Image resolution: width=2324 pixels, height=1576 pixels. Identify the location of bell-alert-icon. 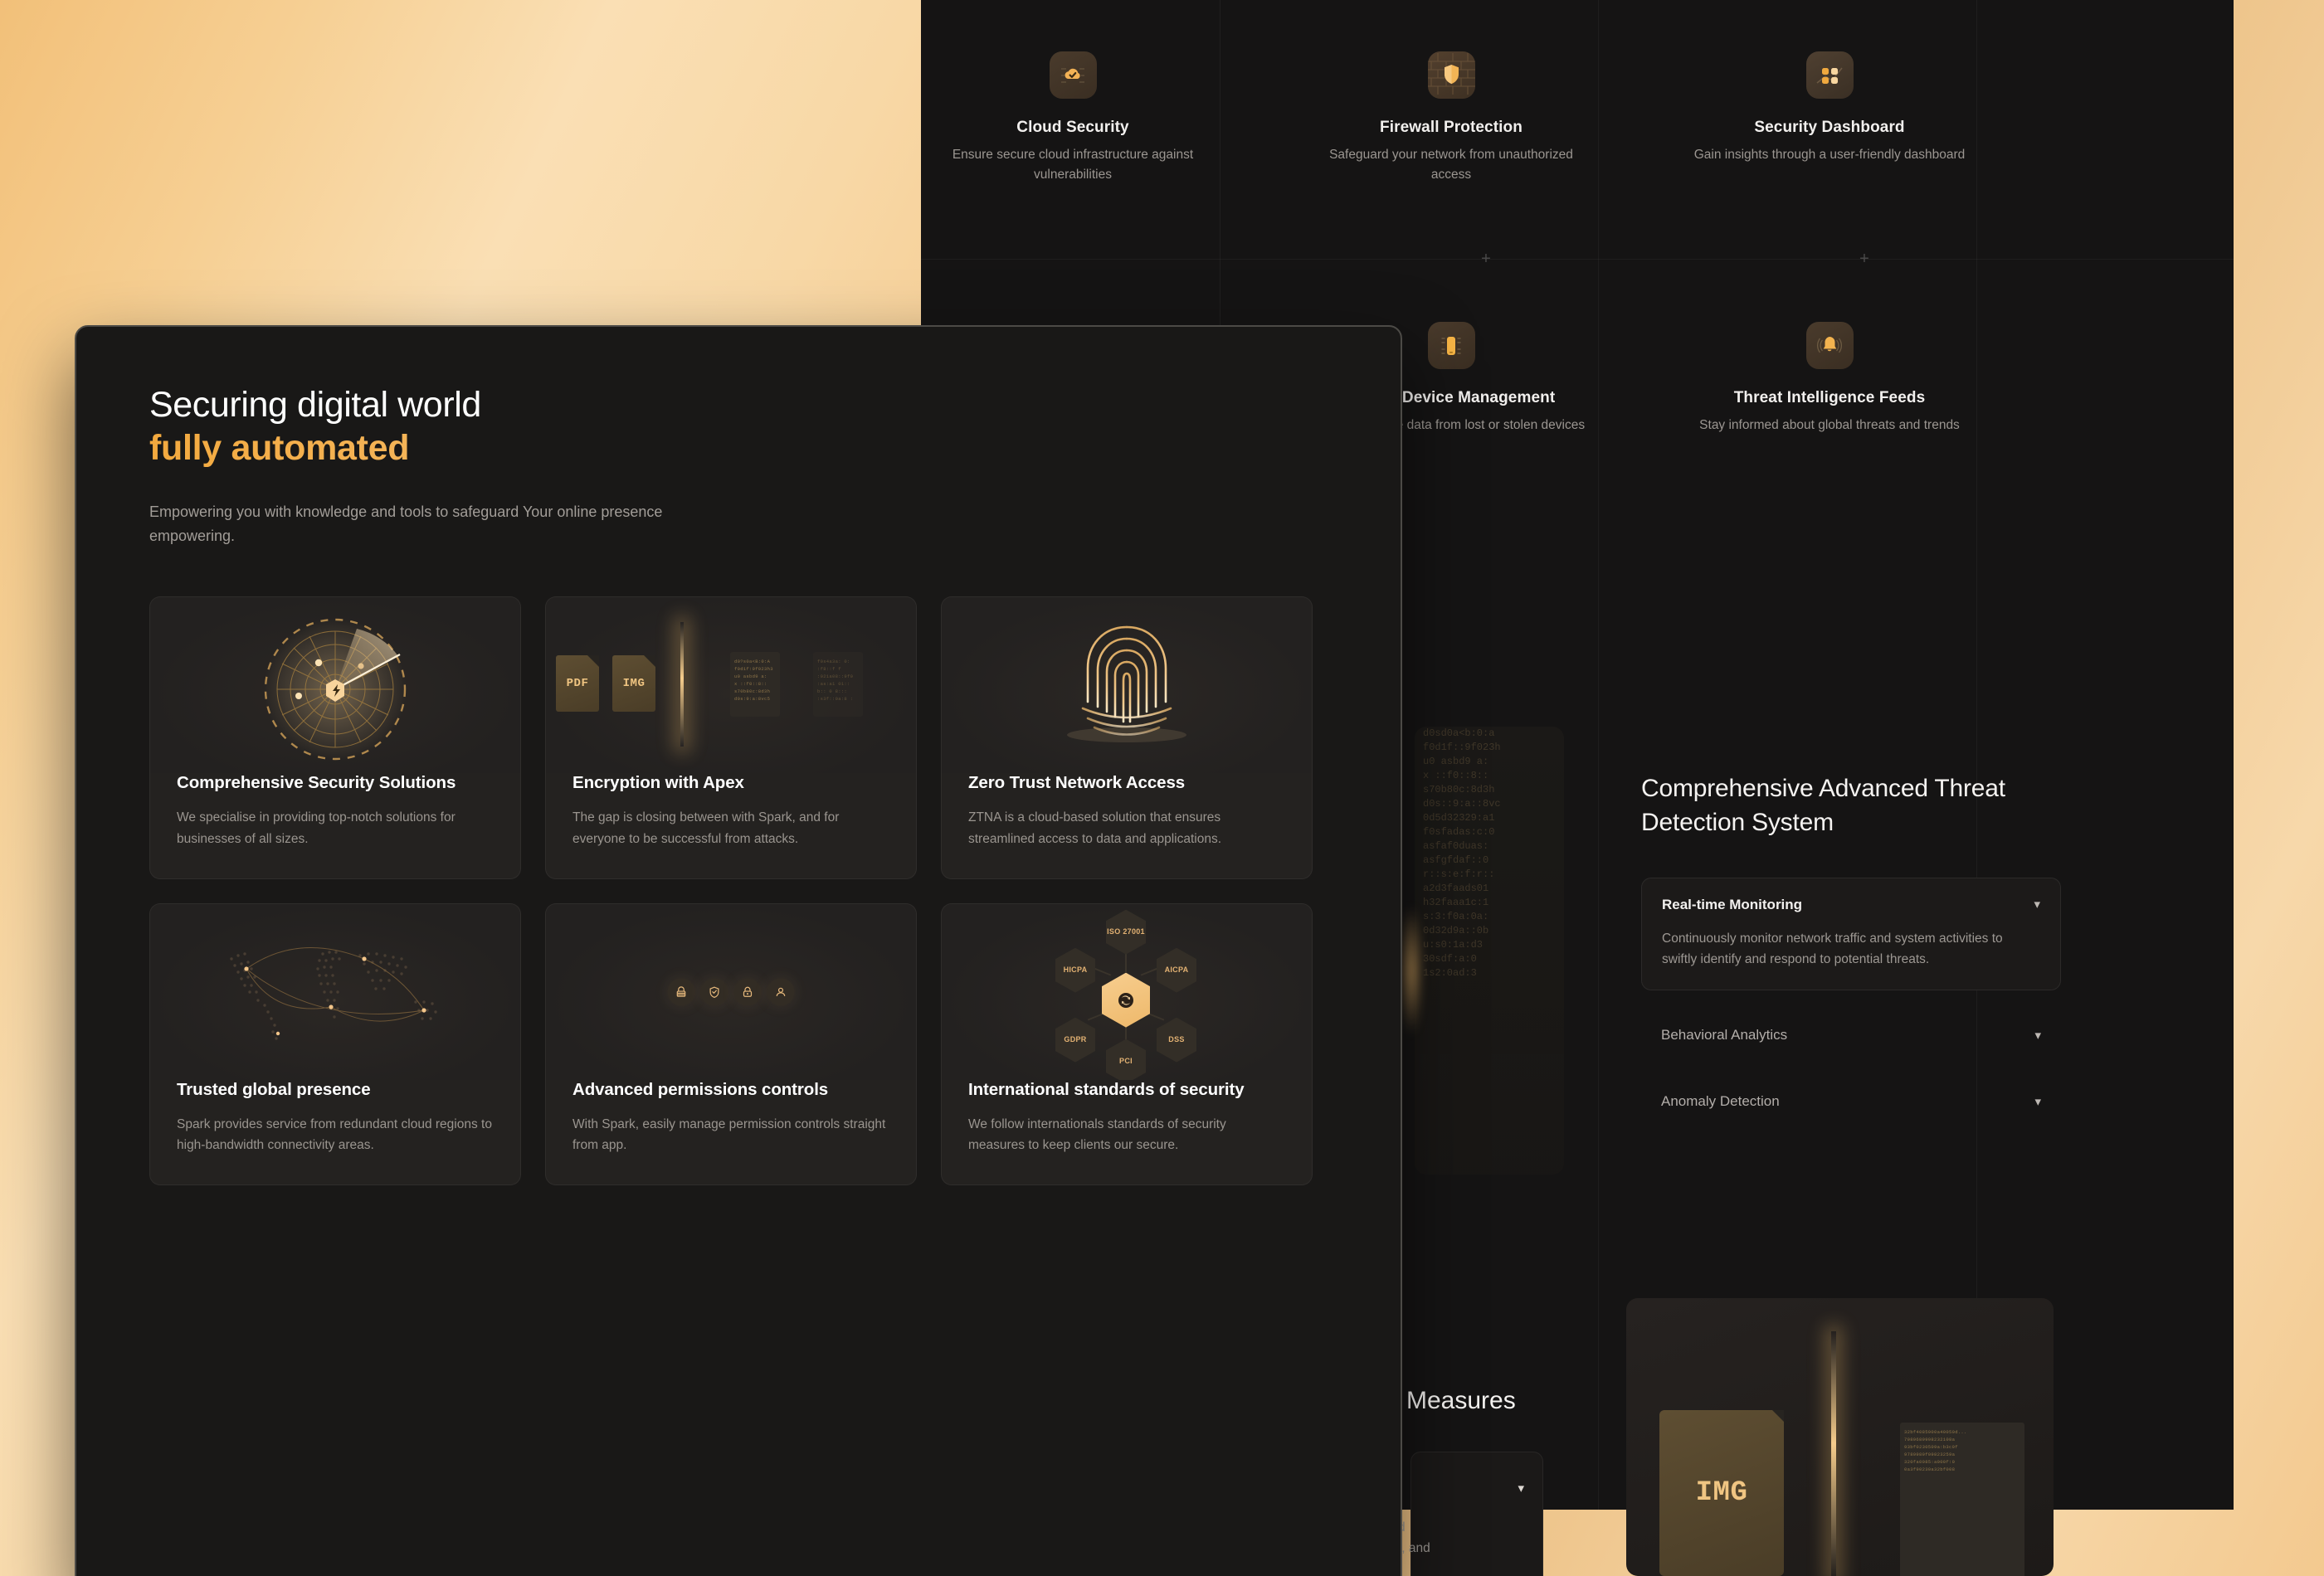
(1829, 346).